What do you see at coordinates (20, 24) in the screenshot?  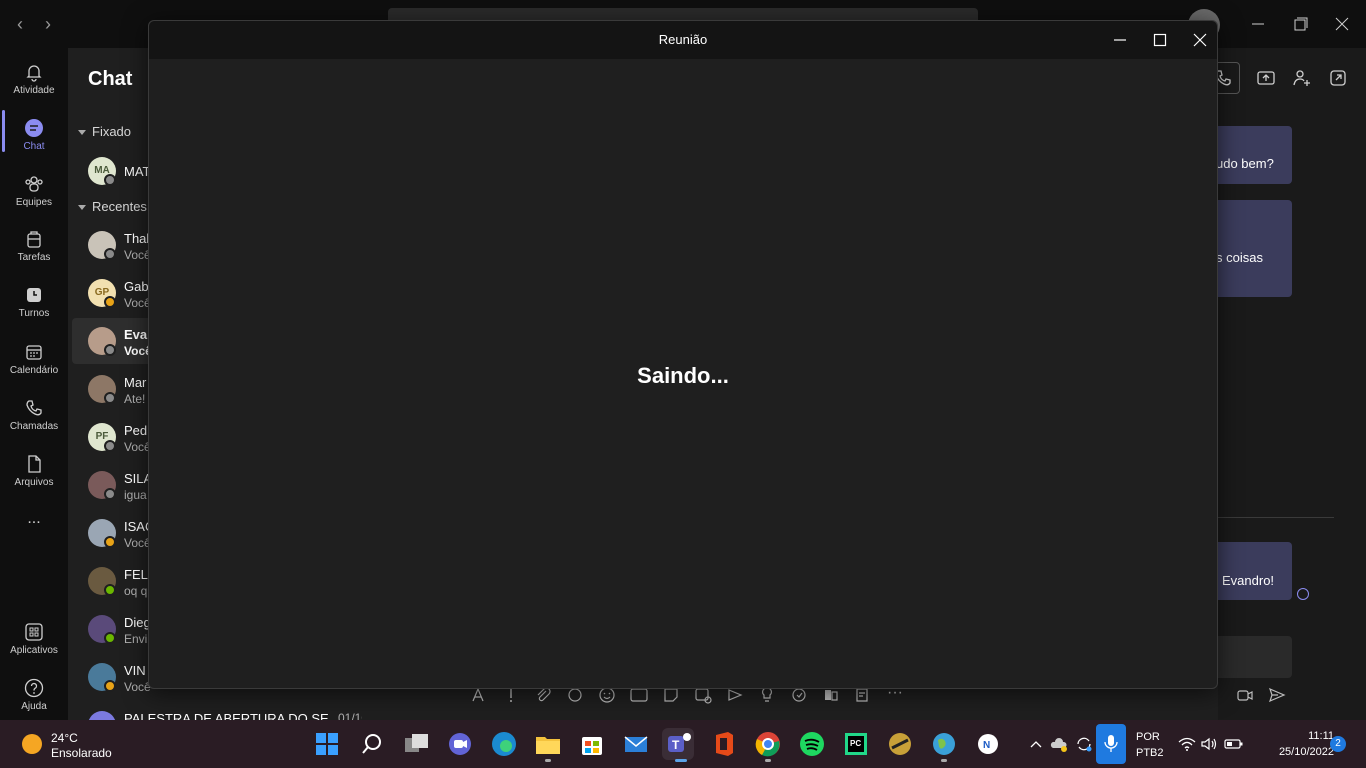 I see `back-arrow-icon: ‹` at bounding box center [20, 24].